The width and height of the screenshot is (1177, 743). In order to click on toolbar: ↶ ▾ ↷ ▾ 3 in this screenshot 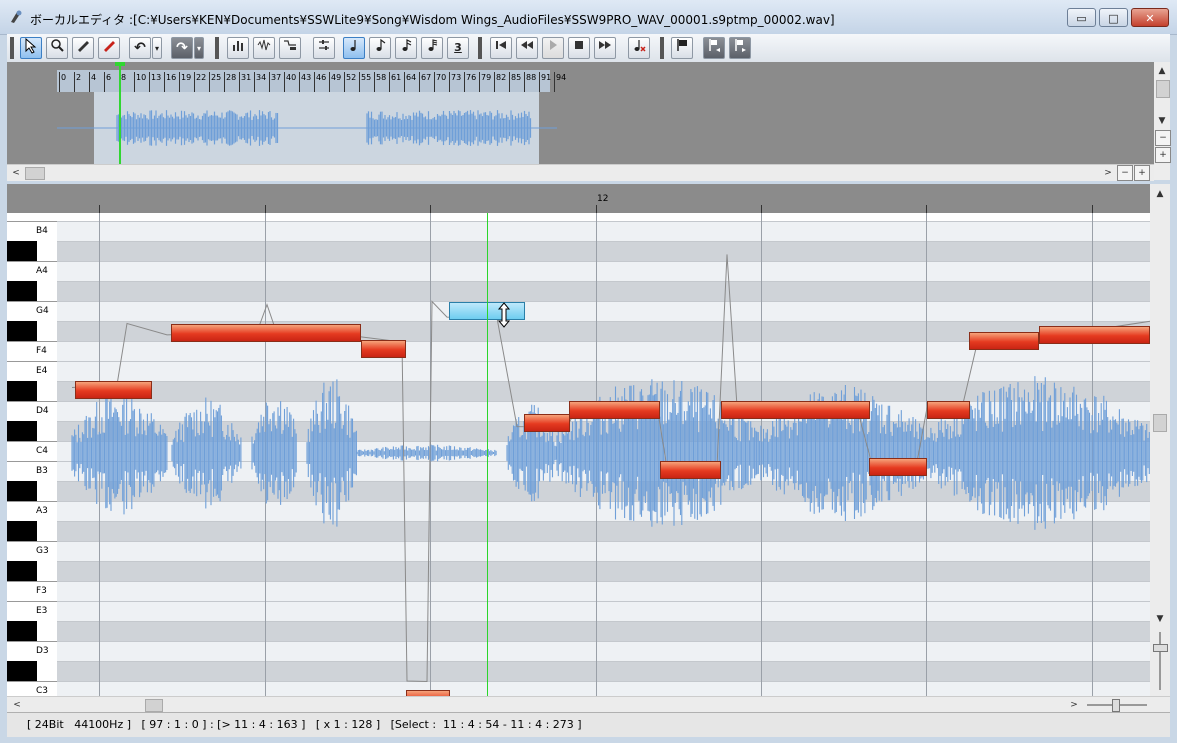, I will do `click(588, 48)`.